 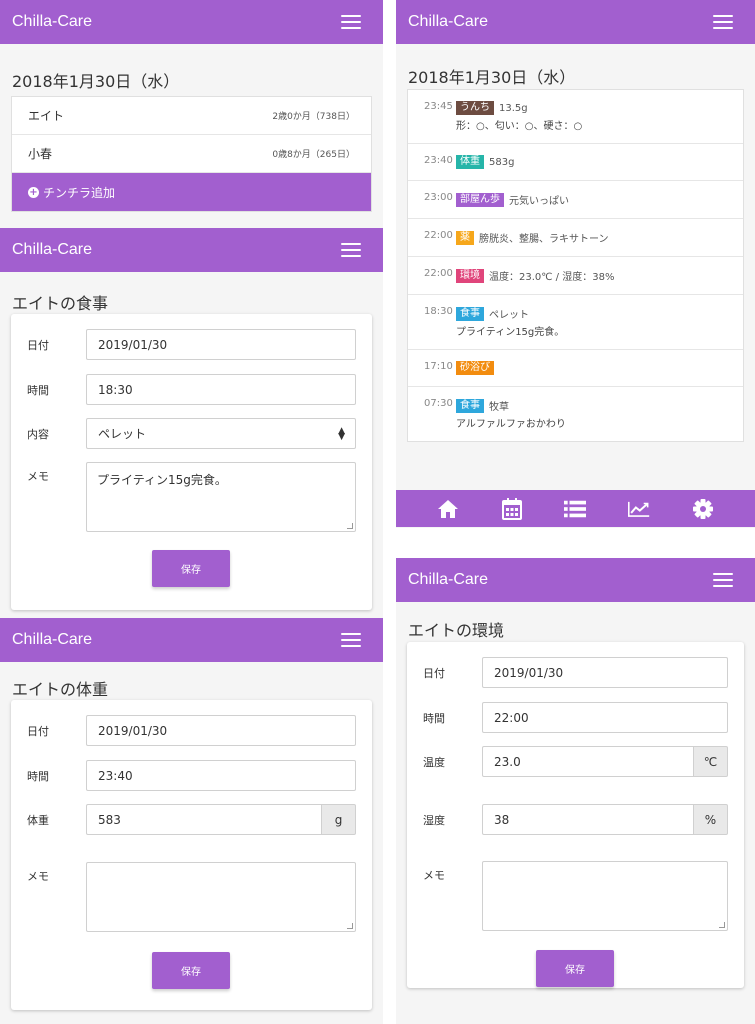 I want to click on memo-text: プライティン15g完食。, so click(x=162, y=480).